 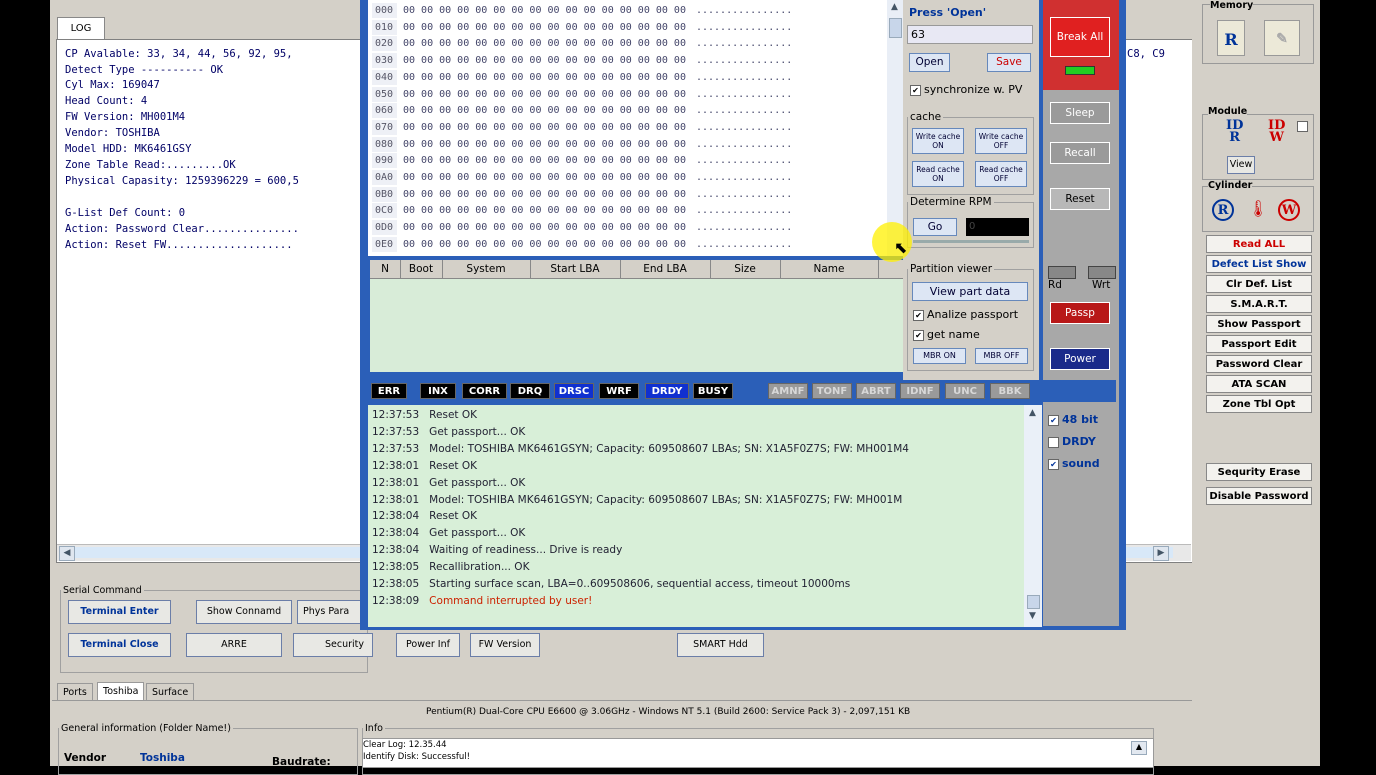 What do you see at coordinates (935, 227) in the screenshot?
I see `go-button: Go` at bounding box center [935, 227].